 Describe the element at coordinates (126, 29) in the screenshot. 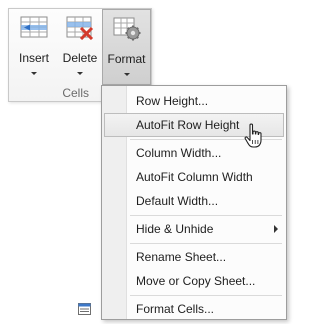

I see `format-gear-icon` at that location.